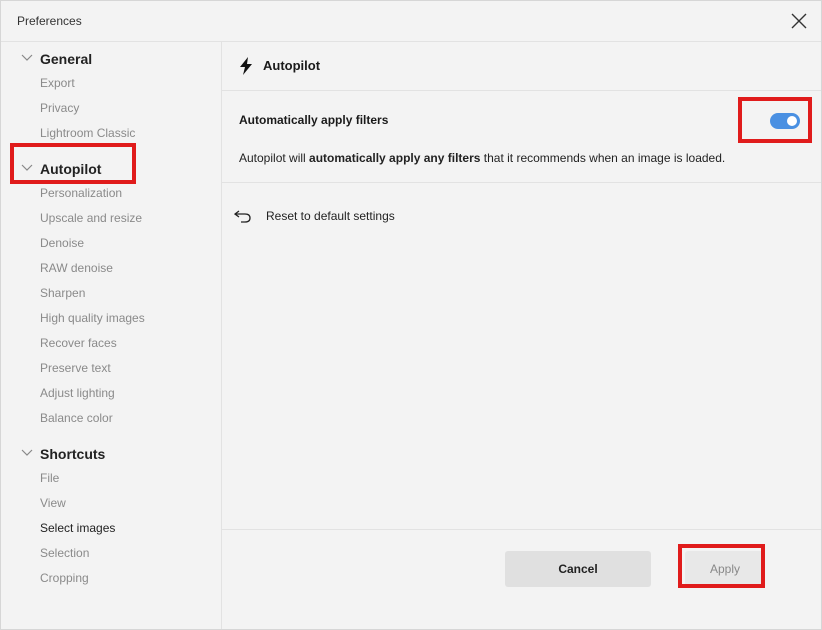 The width and height of the screenshot is (822, 630). Describe the element at coordinates (64, 553) in the screenshot. I see `sidebar-item-selection: Selection` at that location.